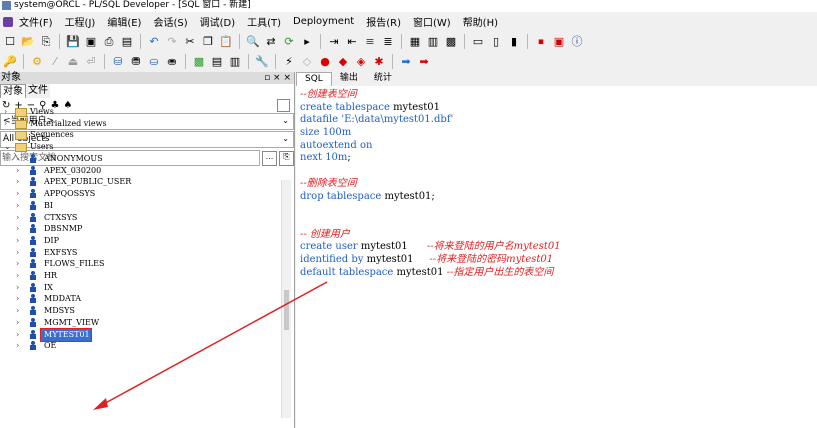 Image resolution: width=817 pixels, height=428 pixels. What do you see at coordinates (325, 61) in the screenshot?
I see `breakpoint-icon: ●` at bounding box center [325, 61].